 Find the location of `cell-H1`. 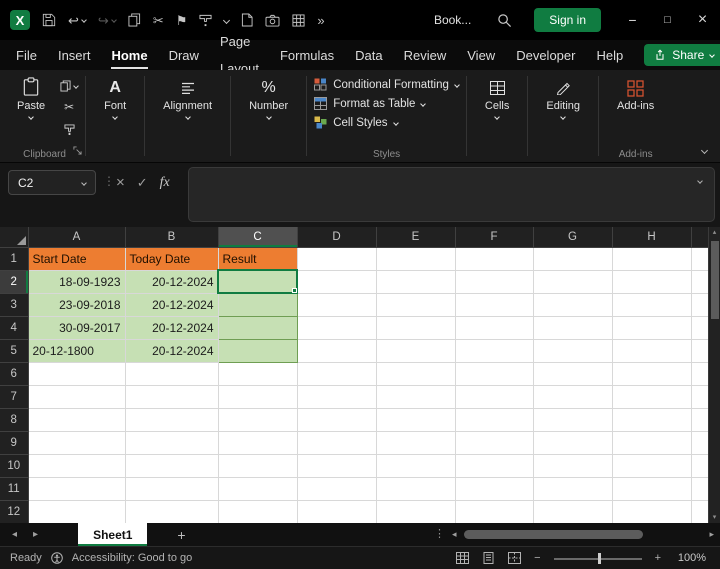

cell-H1 is located at coordinates (652, 259).